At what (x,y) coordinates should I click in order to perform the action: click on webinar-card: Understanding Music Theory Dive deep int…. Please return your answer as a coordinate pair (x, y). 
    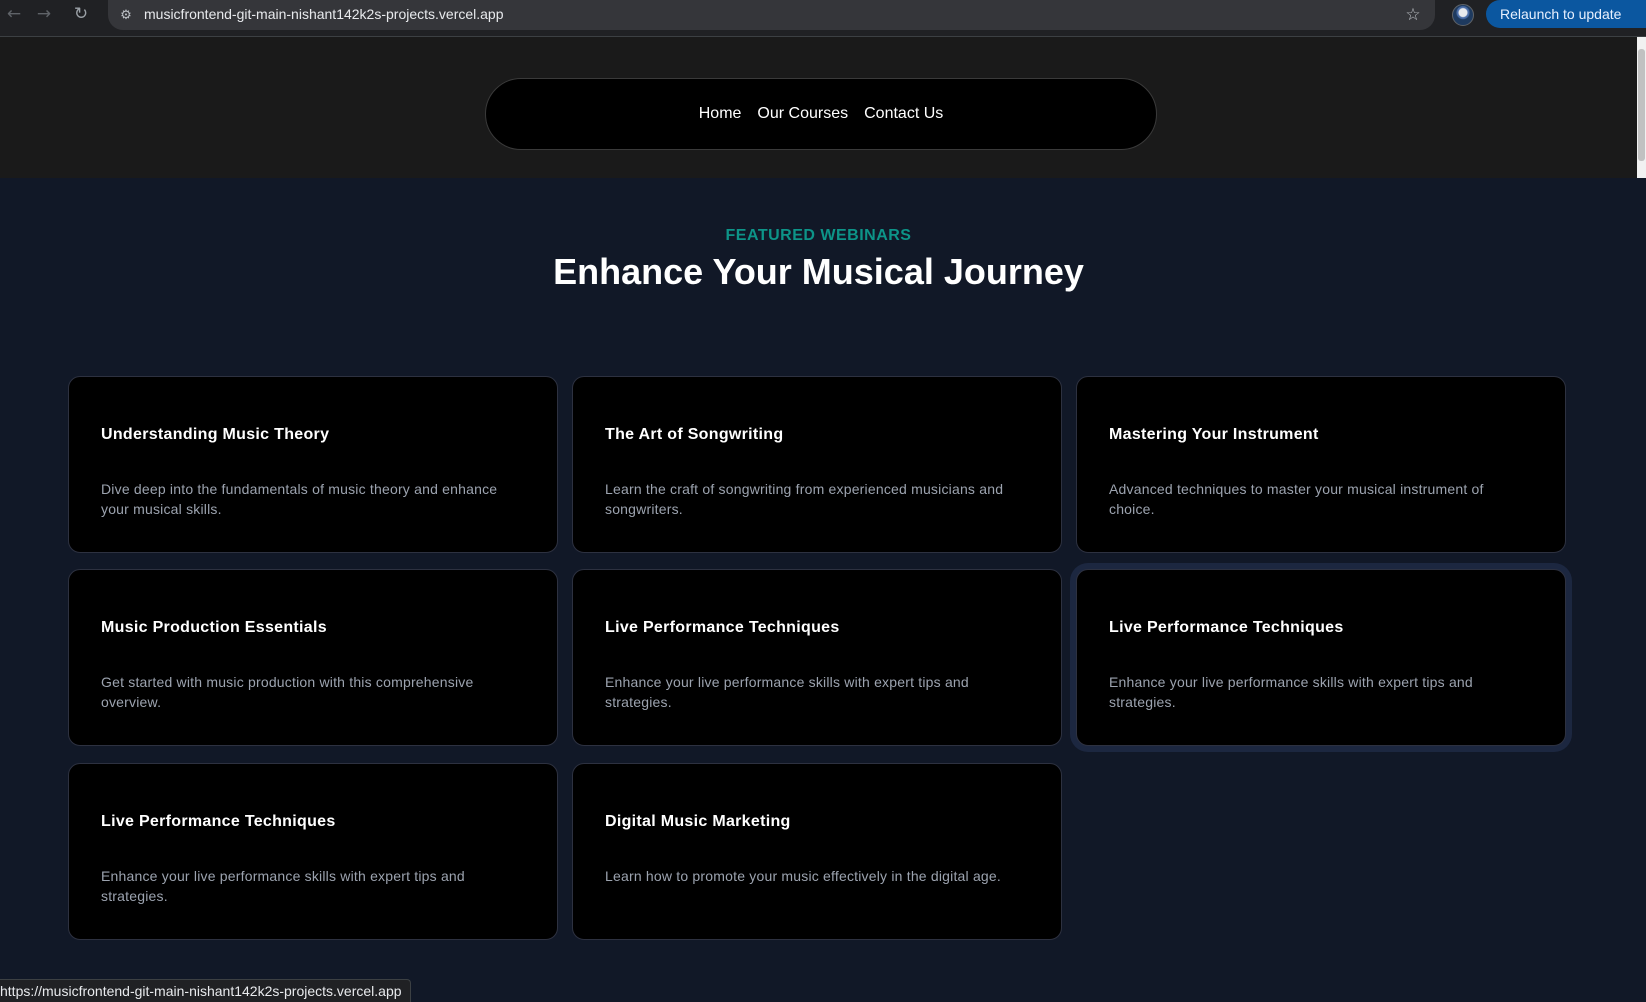
    Looking at the image, I should click on (313, 464).